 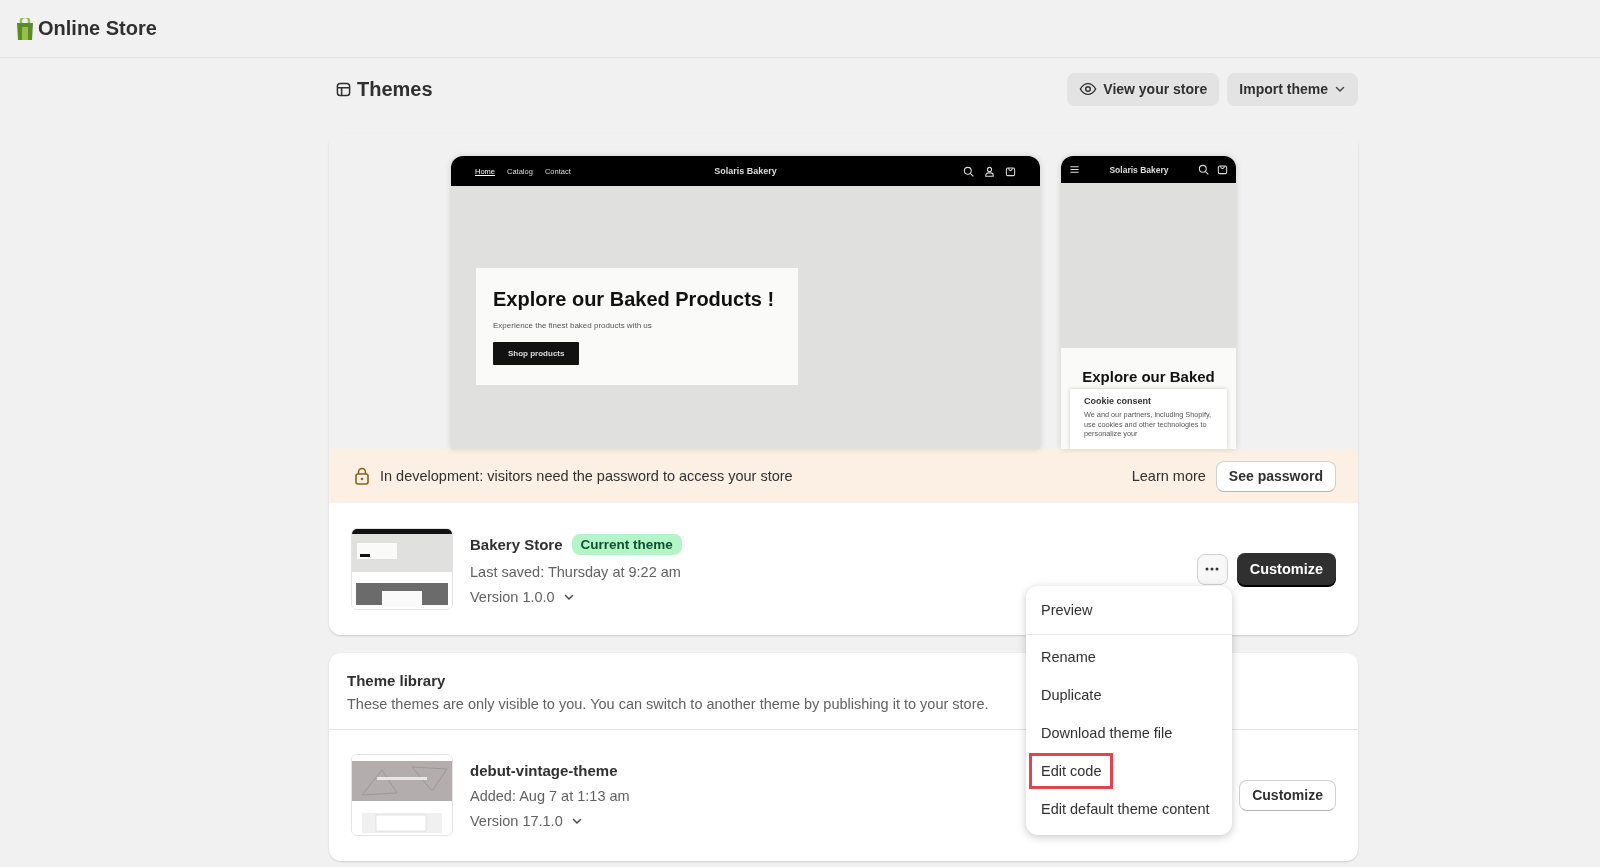 I want to click on hero-title: Explore our Baked Products !, so click(x=634, y=299).